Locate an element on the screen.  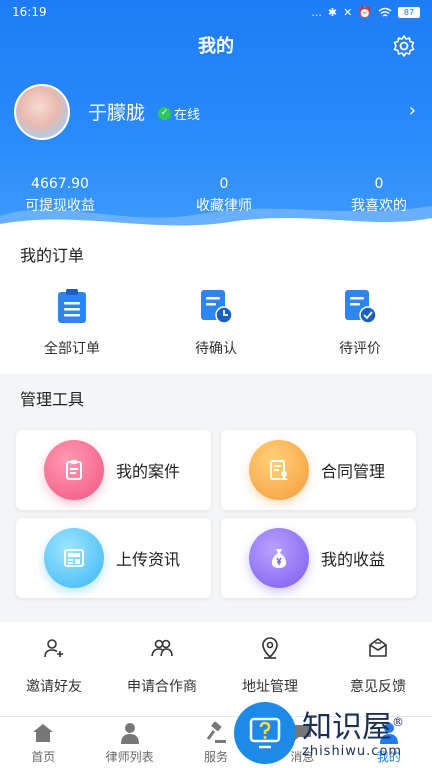
document-check-icon is located at coordinates (361, 307).